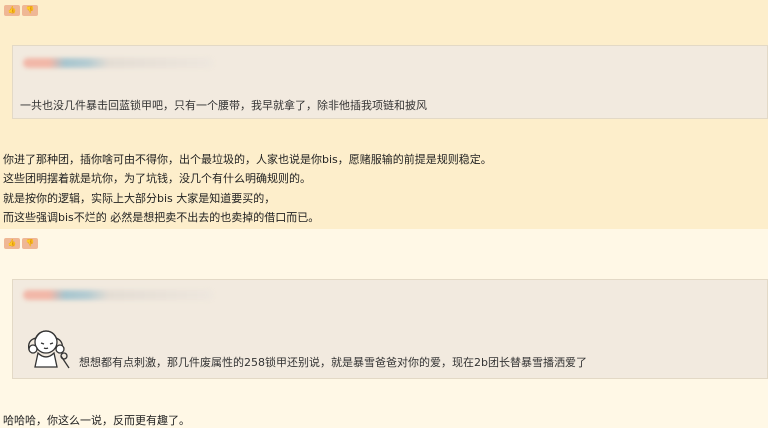 The width and height of the screenshot is (768, 428). I want to click on post-text-line: 而这些强调bis不烂的 必然是想把卖不出去的也卖掉的借口而已。, so click(161, 217).